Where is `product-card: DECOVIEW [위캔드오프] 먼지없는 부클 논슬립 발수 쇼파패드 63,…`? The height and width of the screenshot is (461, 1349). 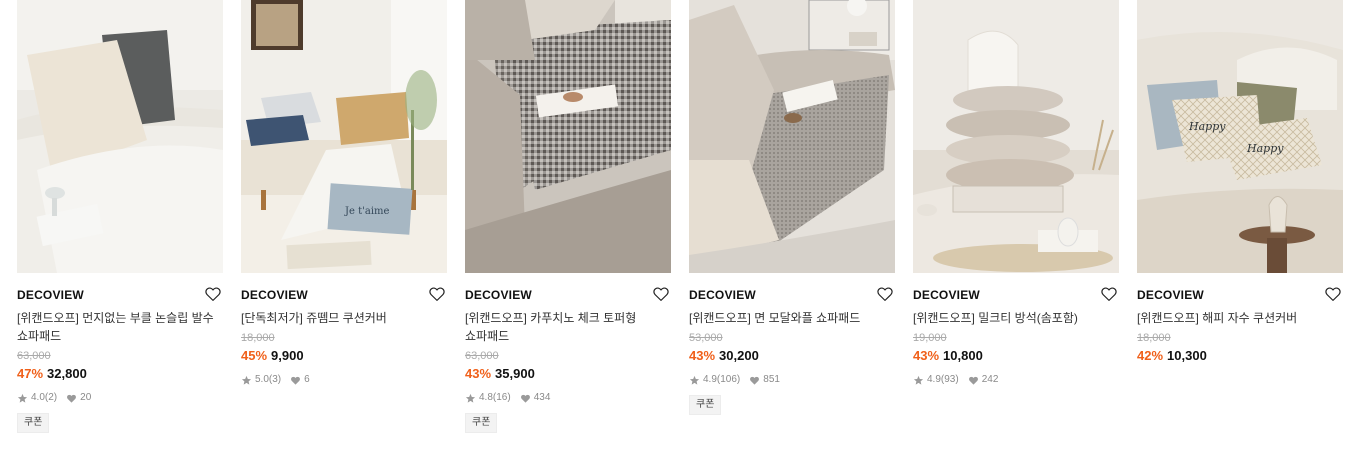 product-card: DECOVIEW [위캔드오프] 먼지없는 부클 논슬립 발수 쇼파패드 63,… is located at coordinates (120, 216).